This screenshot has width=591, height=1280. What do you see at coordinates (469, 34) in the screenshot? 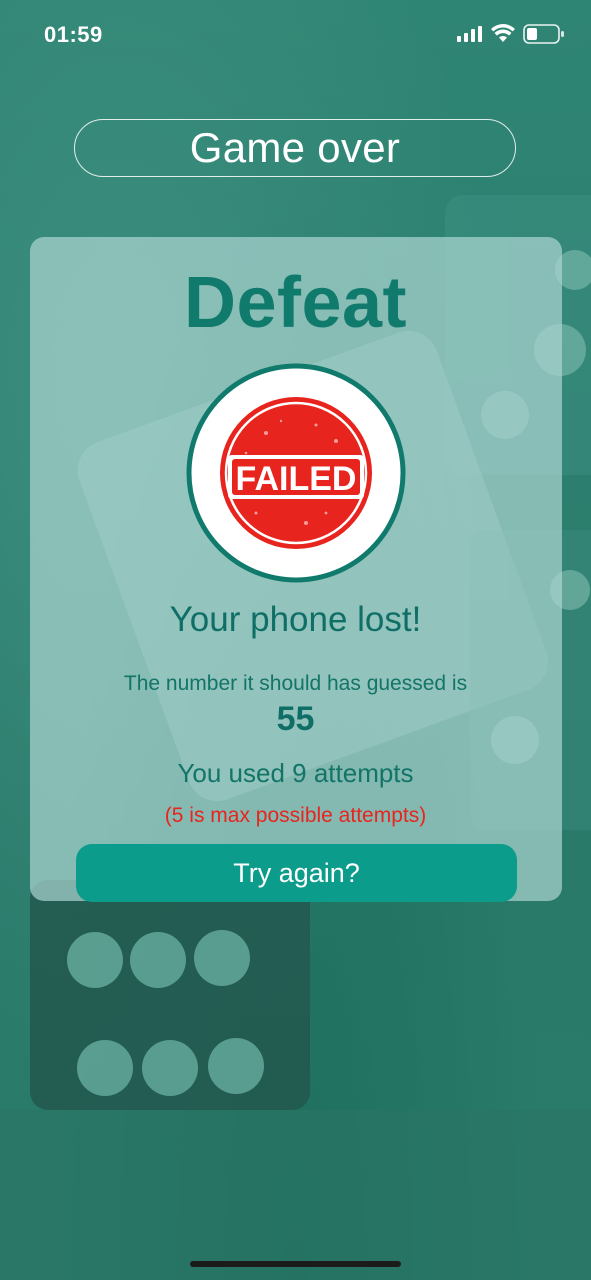
I see `cellular-signal-icon` at bounding box center [469, 34].